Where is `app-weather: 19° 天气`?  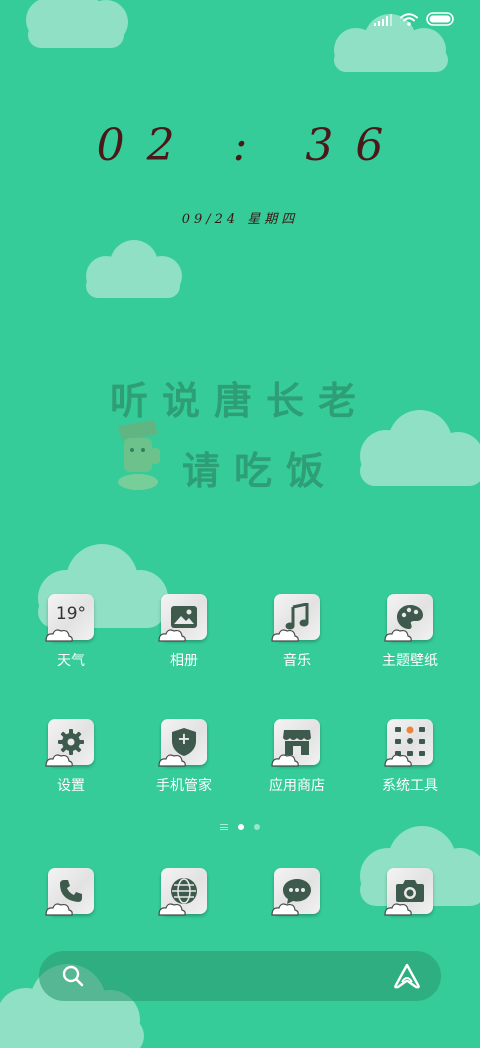
app-weather: 19° 天气 is located at coordinates (71, 632).